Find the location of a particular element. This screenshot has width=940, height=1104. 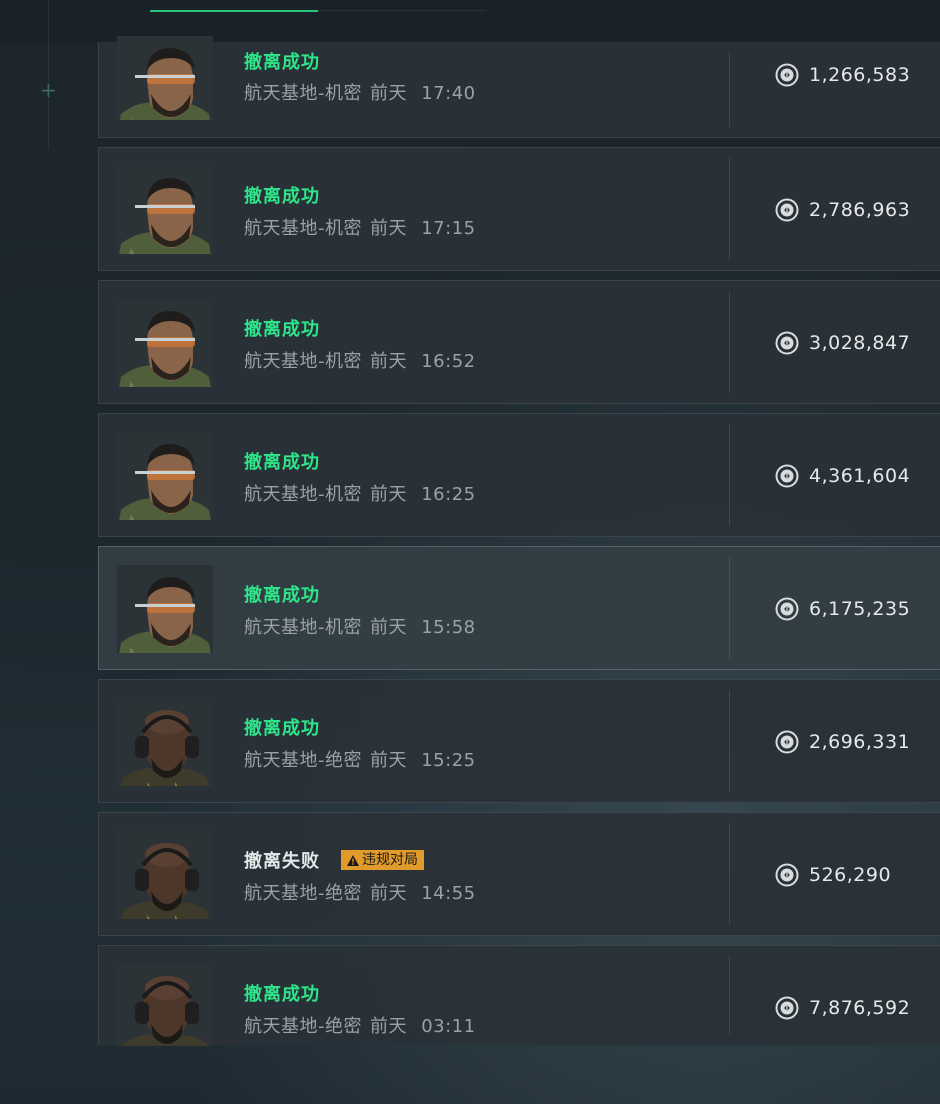

loot-value: 6,175,235 is located at coordinates (842, 609).